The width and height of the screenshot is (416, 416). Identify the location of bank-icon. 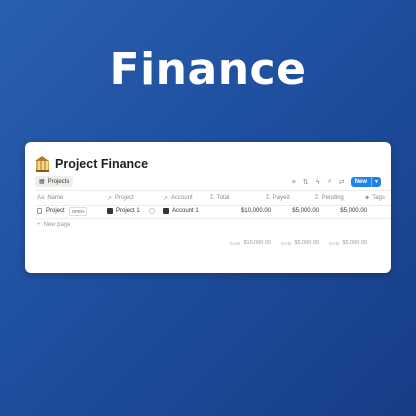
(42, 164).